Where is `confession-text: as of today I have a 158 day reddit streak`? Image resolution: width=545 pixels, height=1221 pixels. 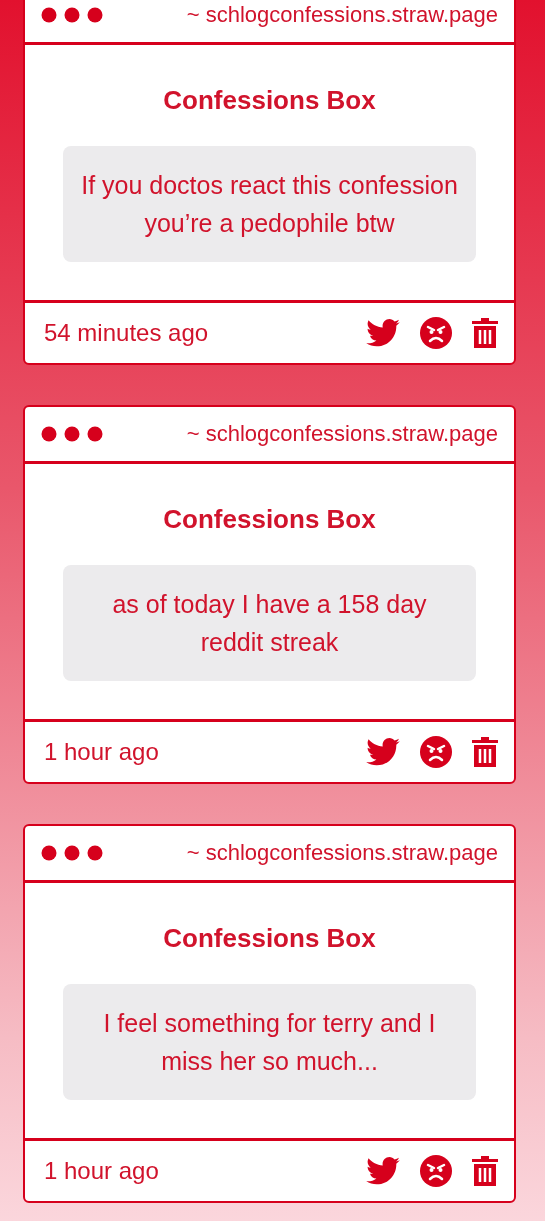 confession-text: as of today I have a 158 day reddit streak is located at coordinates (269, 623).